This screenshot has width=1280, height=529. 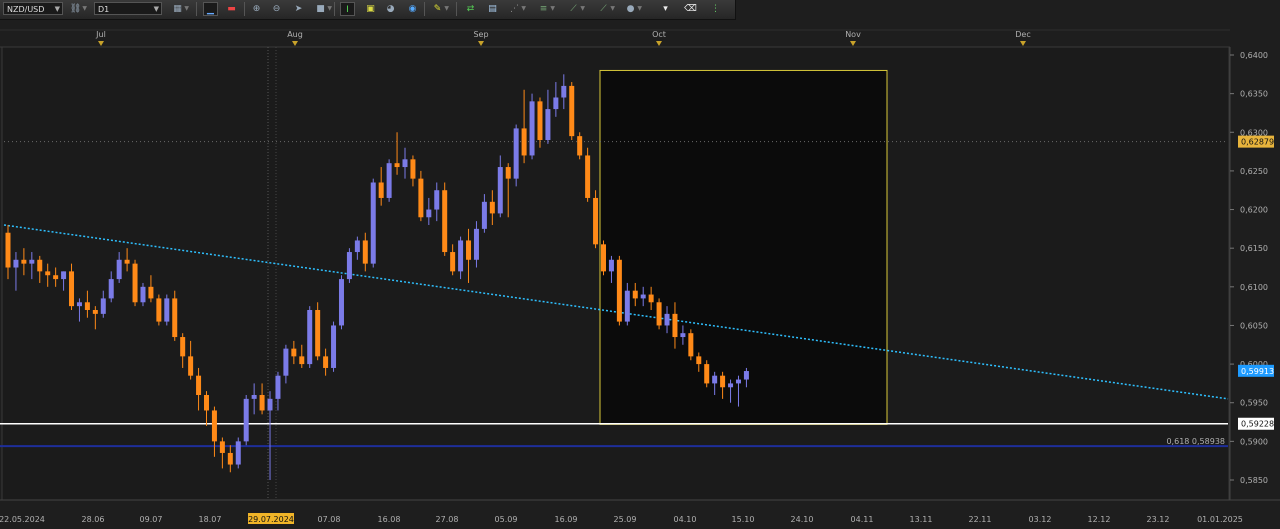 What do you see at coordinates (389, 519) in the screenshot?
I see `date-tick-label: 16.08` at bounding box center [389, 519].